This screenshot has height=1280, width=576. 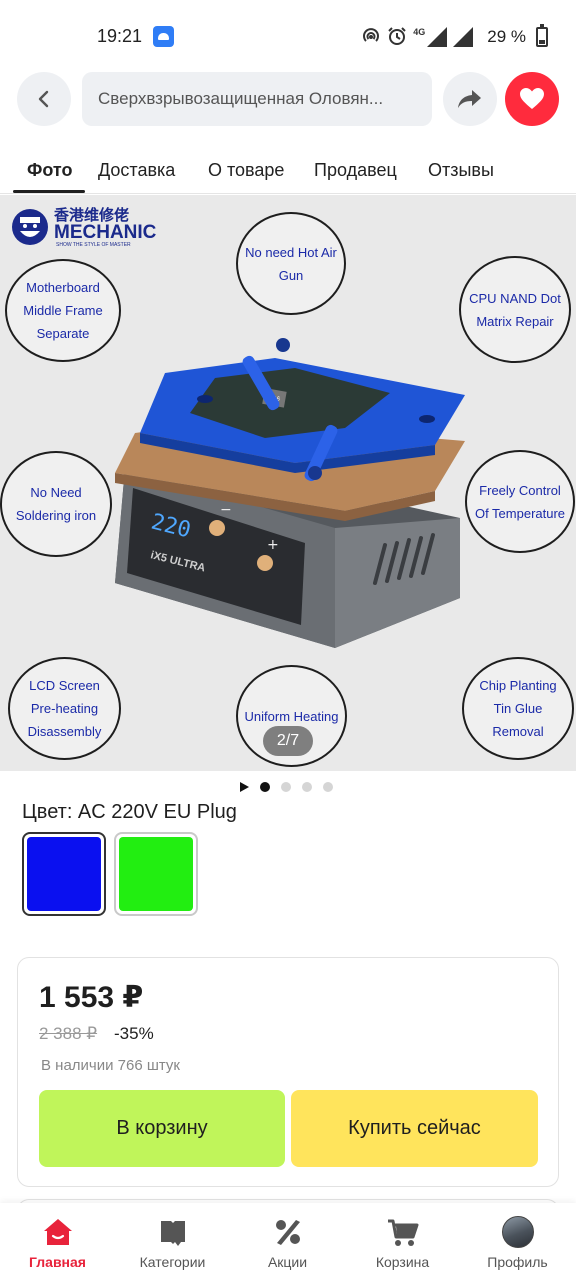 I want to click on back-button, so click(x=44, y=99).